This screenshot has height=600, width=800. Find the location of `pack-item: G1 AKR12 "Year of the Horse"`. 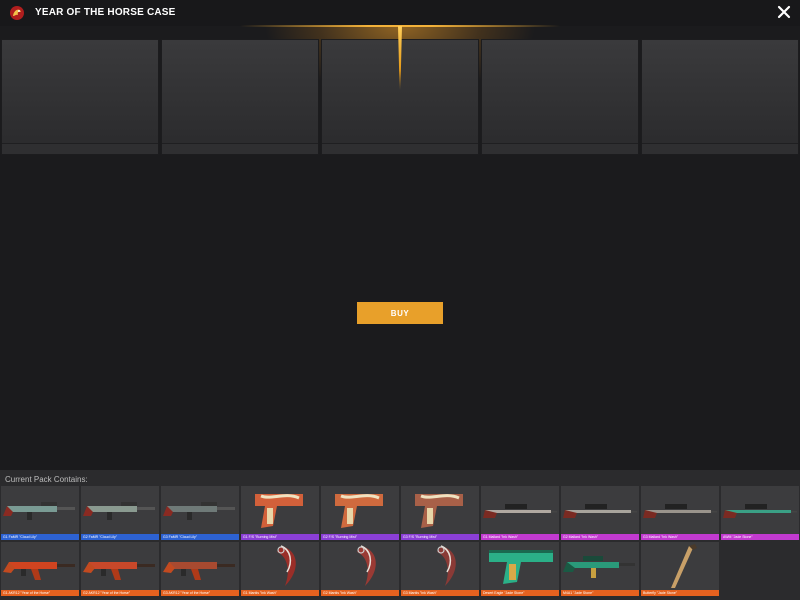

pack-item: G1 AKR12 "Year of the Horse" is located at coordinates (40, 569).